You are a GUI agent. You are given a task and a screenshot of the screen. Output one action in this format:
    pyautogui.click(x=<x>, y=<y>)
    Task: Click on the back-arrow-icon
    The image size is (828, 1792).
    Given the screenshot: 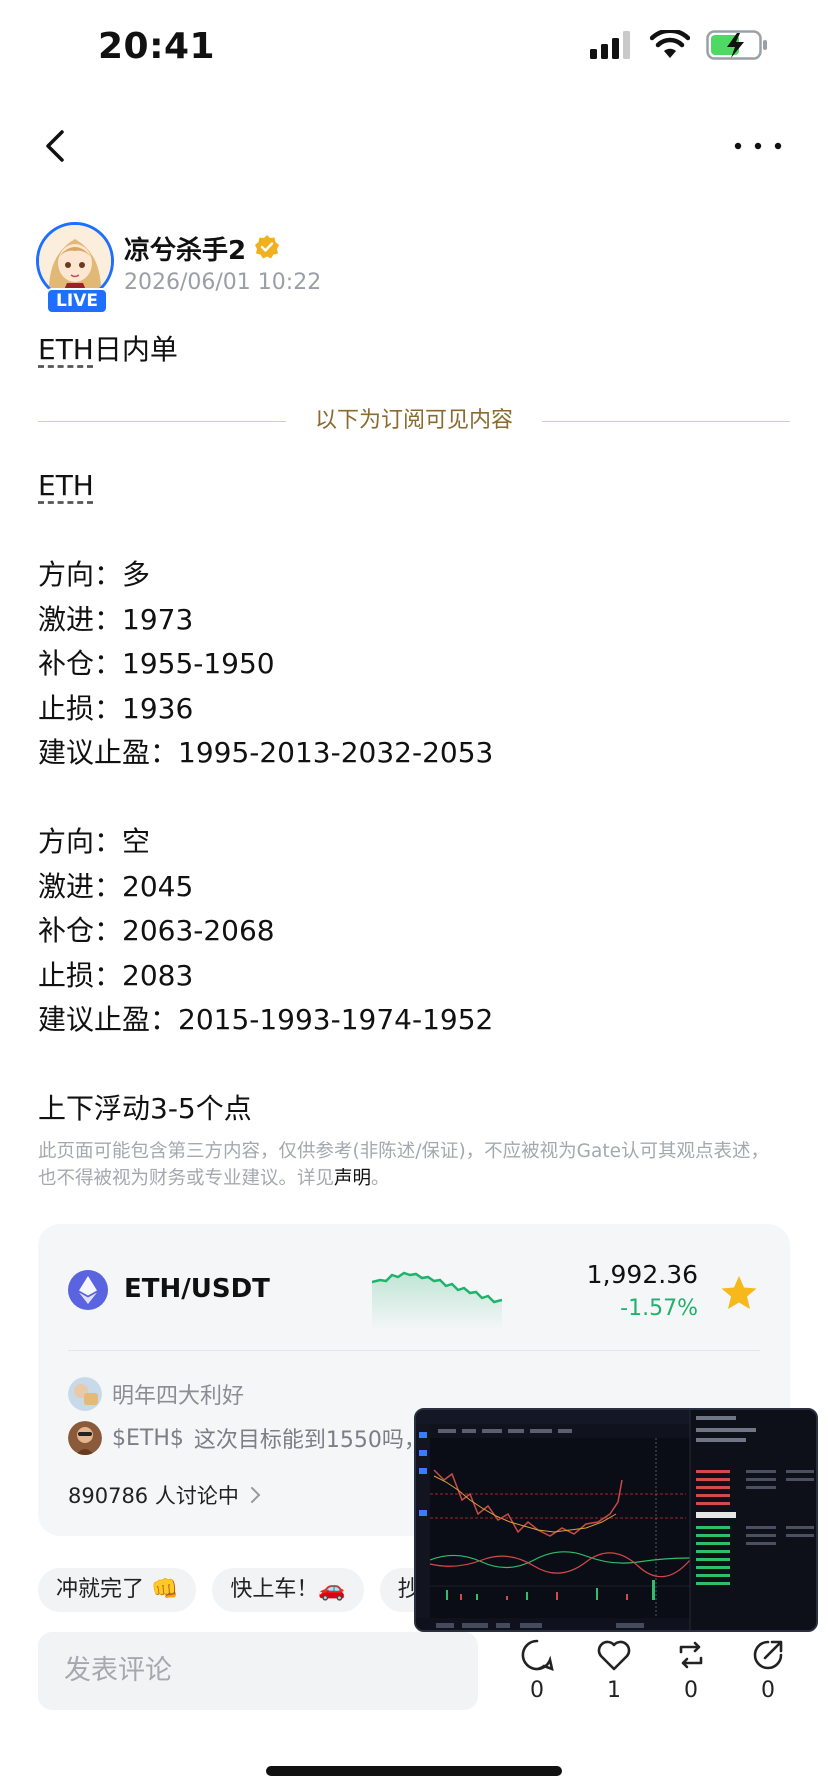 What is the action you would take?
    pyautogui.click(x=58, y=146)
    